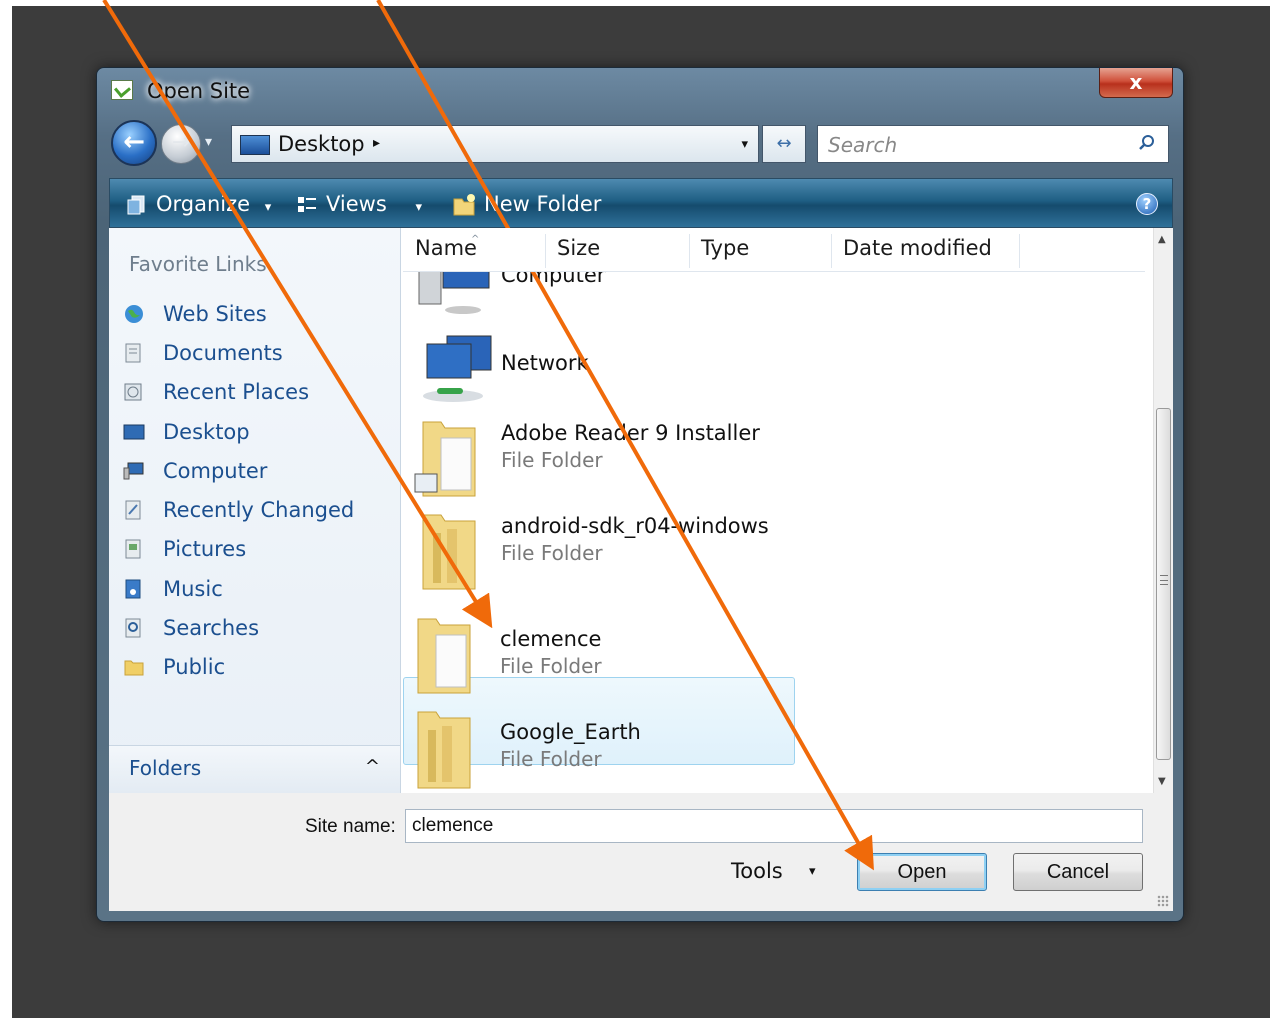  Describe the element at coordinates (598, 371) in the screenshot. I see `list-item: Network` at that location.